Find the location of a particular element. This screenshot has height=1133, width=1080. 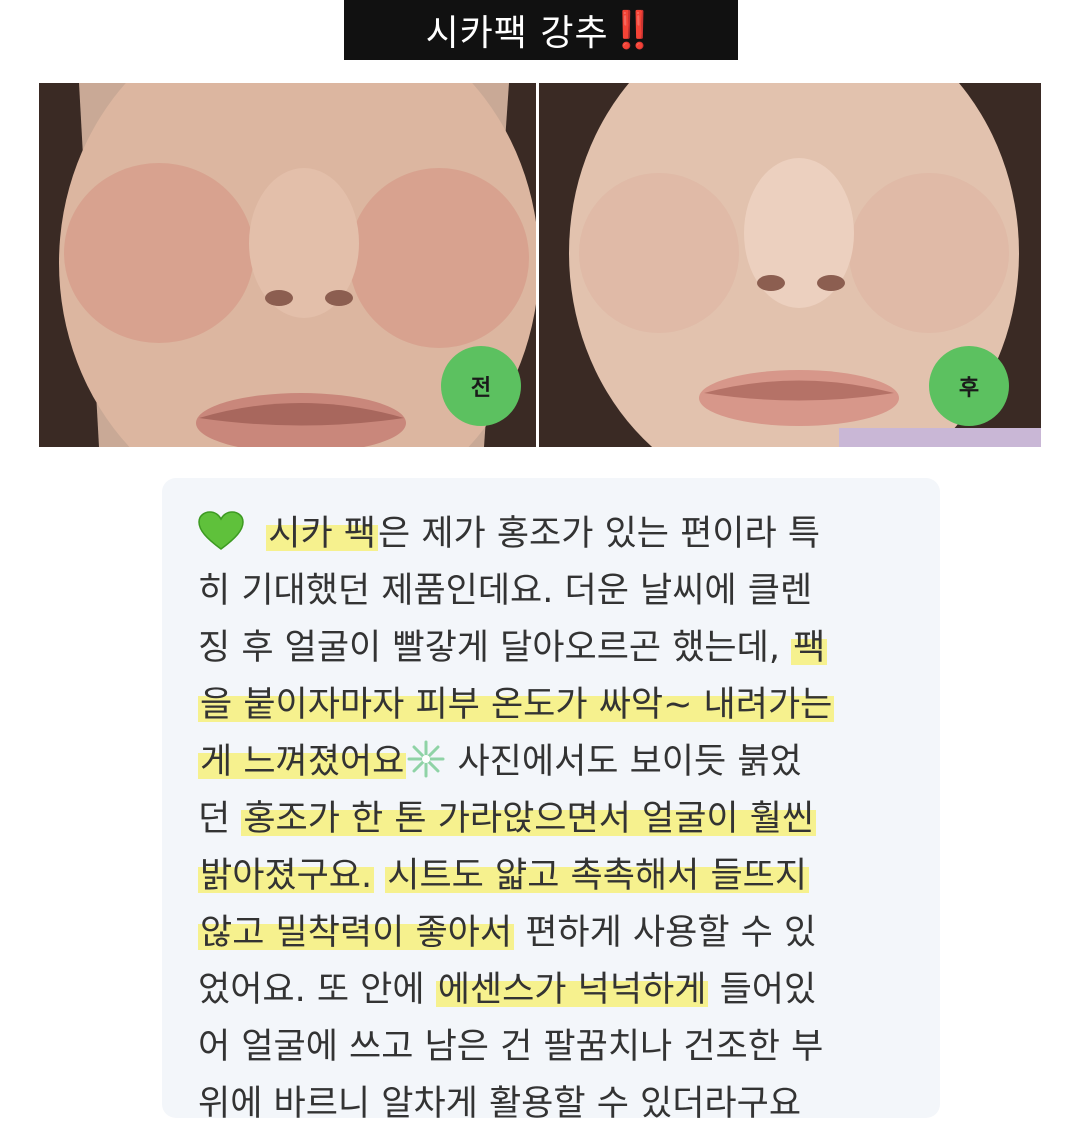

before-photo: 전 is located at coordinates (287, 265).